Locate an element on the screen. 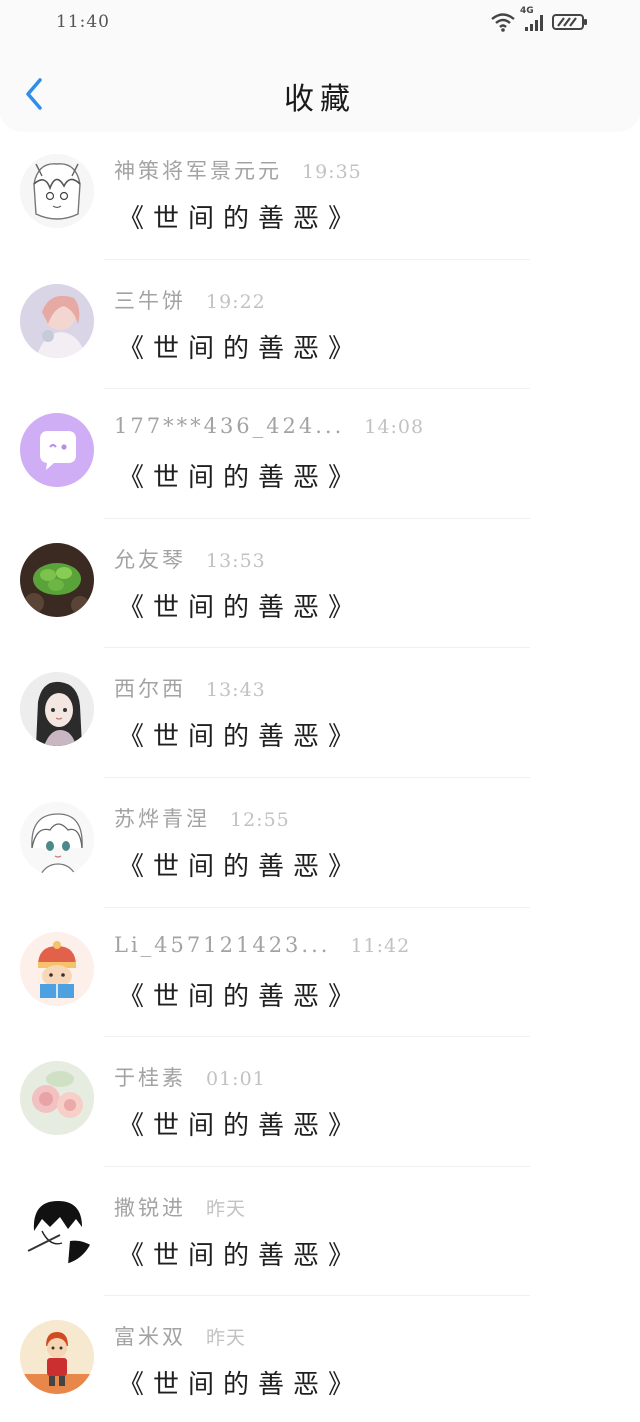  item-meta: 富米双 昨天 is located at coordinates (180, 1336).